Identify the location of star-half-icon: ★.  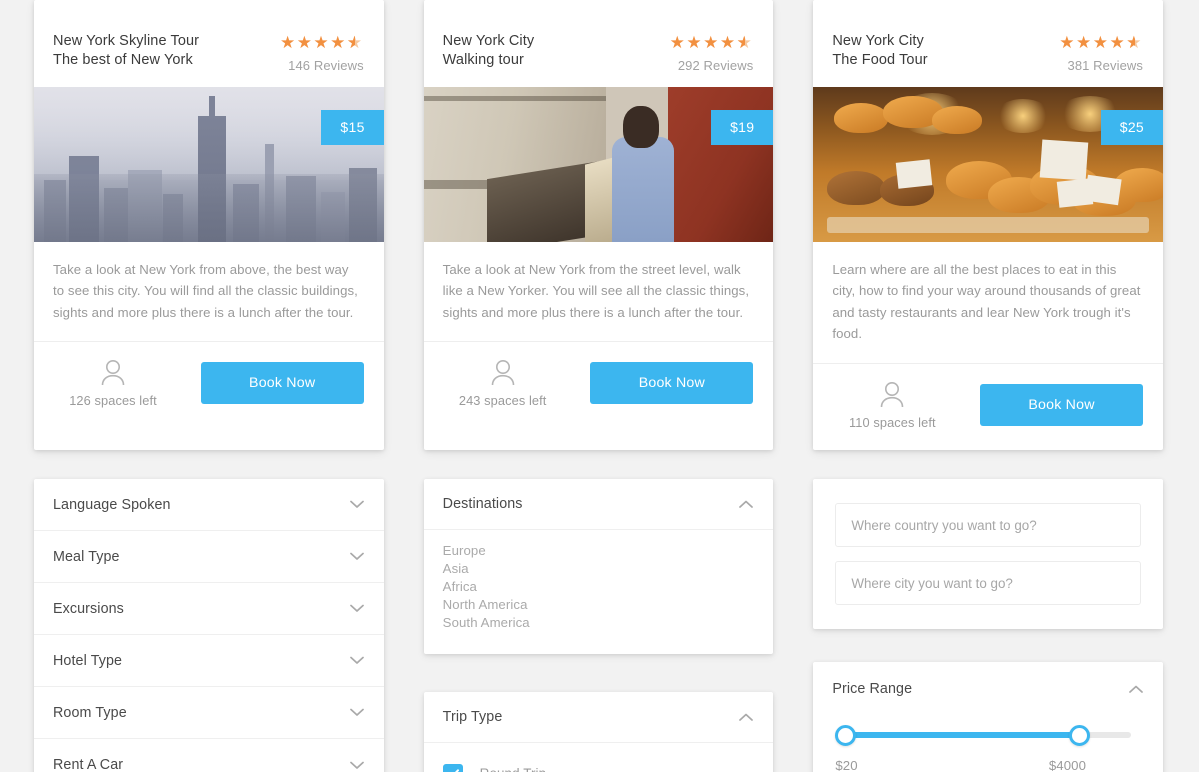
(355, 42).